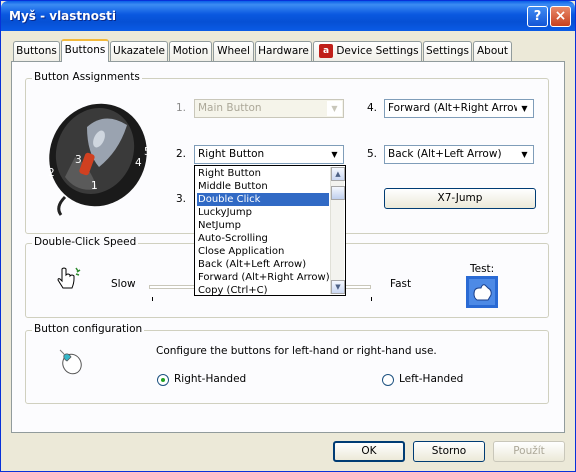 The width and height of the screenshot is (576, 472). I want to click on scroll-up-icon: ▲, so click(338, 174).